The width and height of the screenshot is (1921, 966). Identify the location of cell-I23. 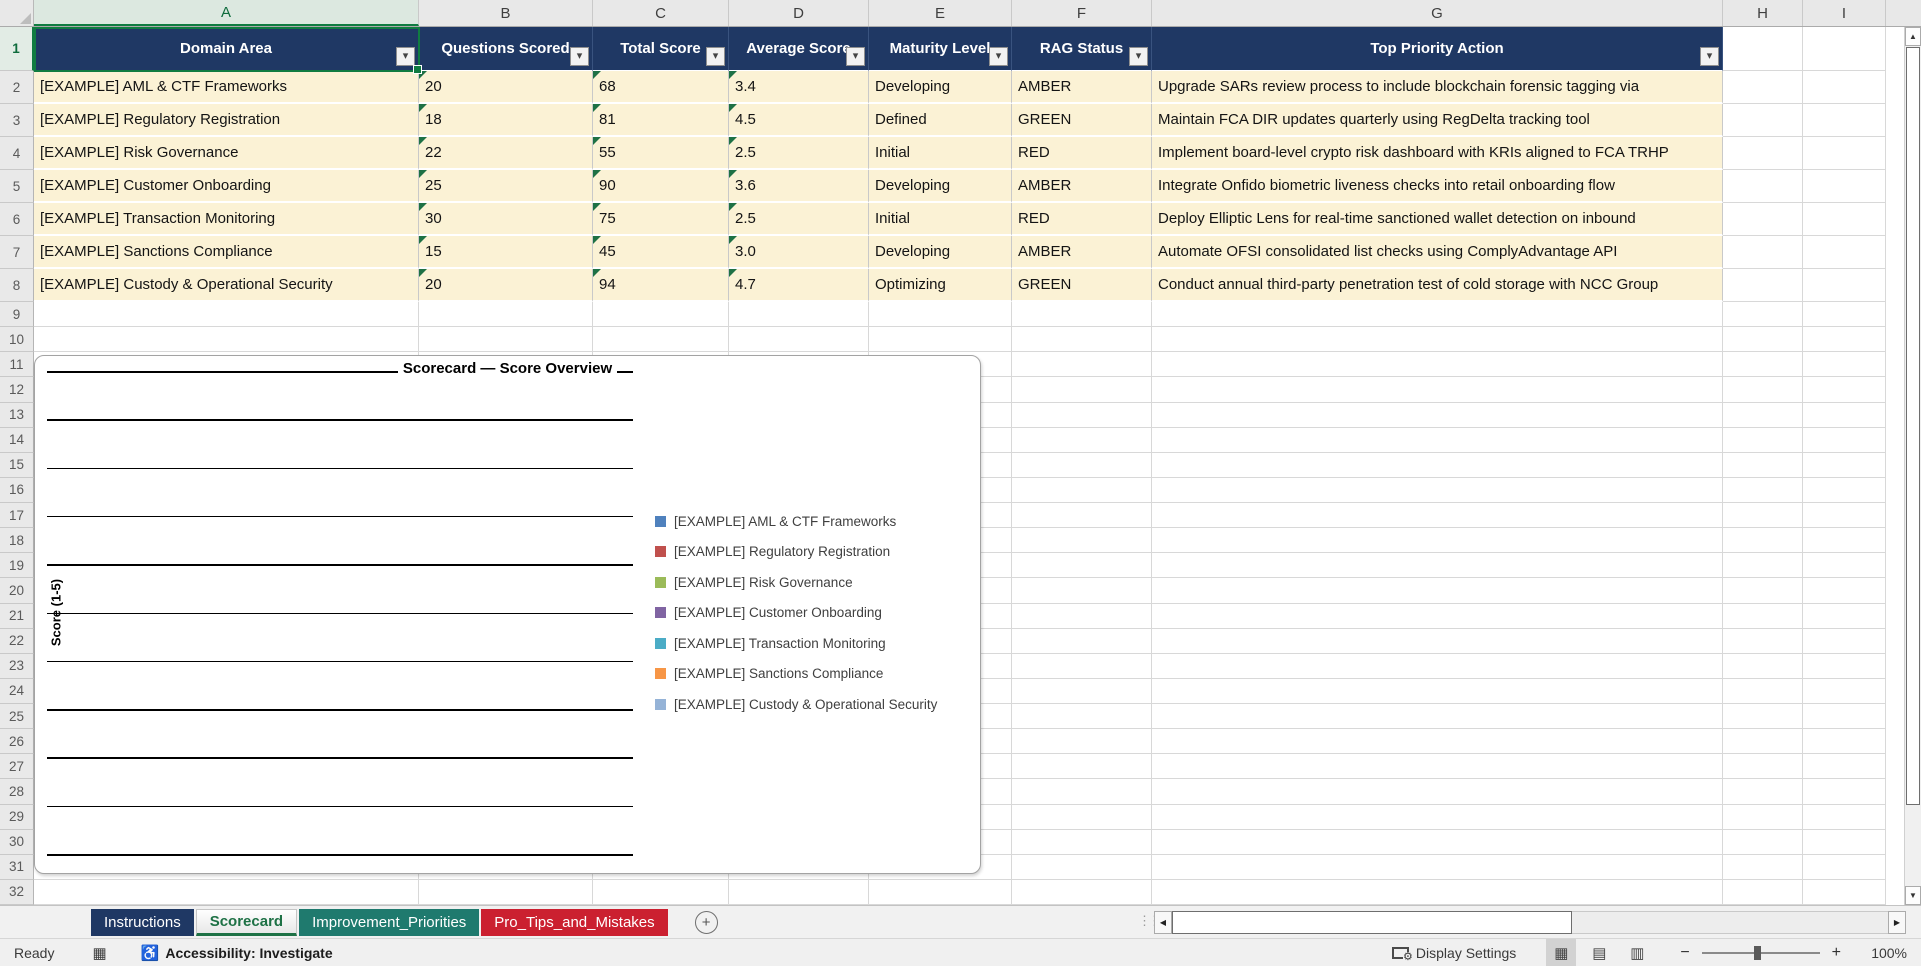
(1844, 666).